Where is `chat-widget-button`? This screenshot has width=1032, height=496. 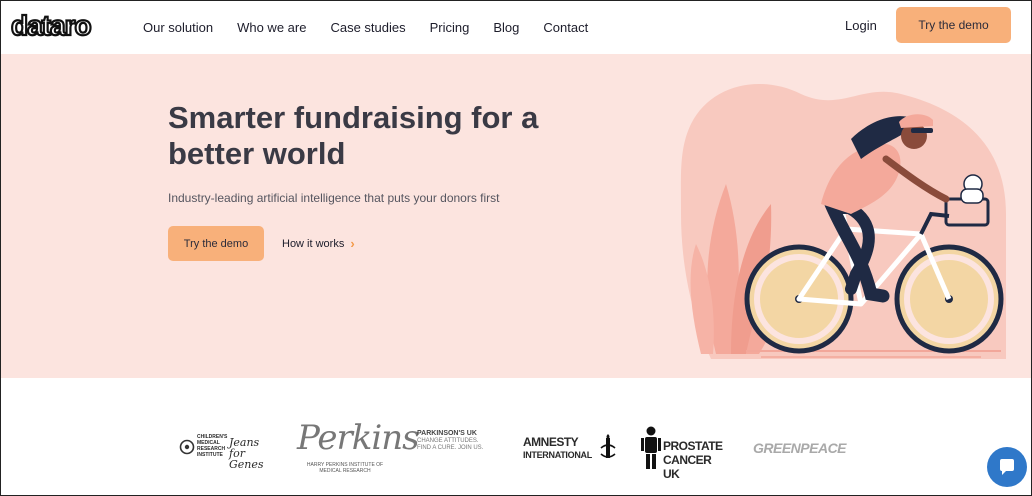
chat-widget-button is located at coordinates (1007, 467).